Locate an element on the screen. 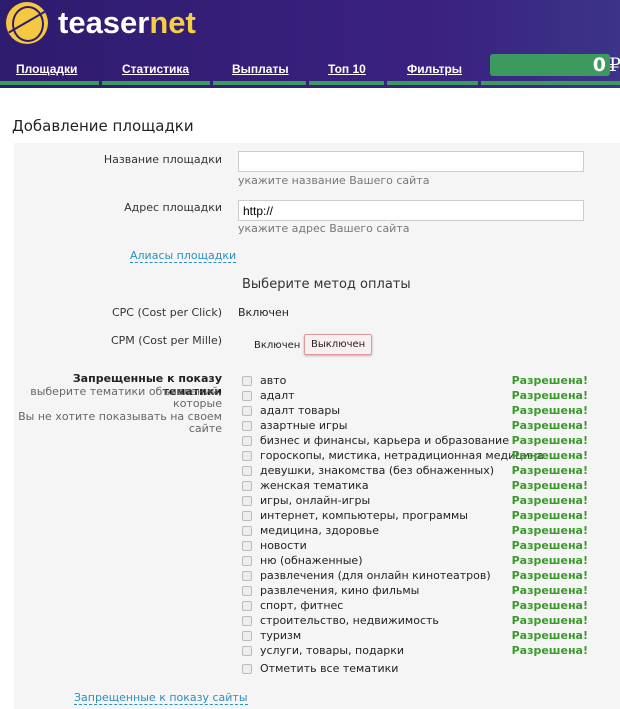  topic-label: азартные игры is located at coordinates (304, 425).